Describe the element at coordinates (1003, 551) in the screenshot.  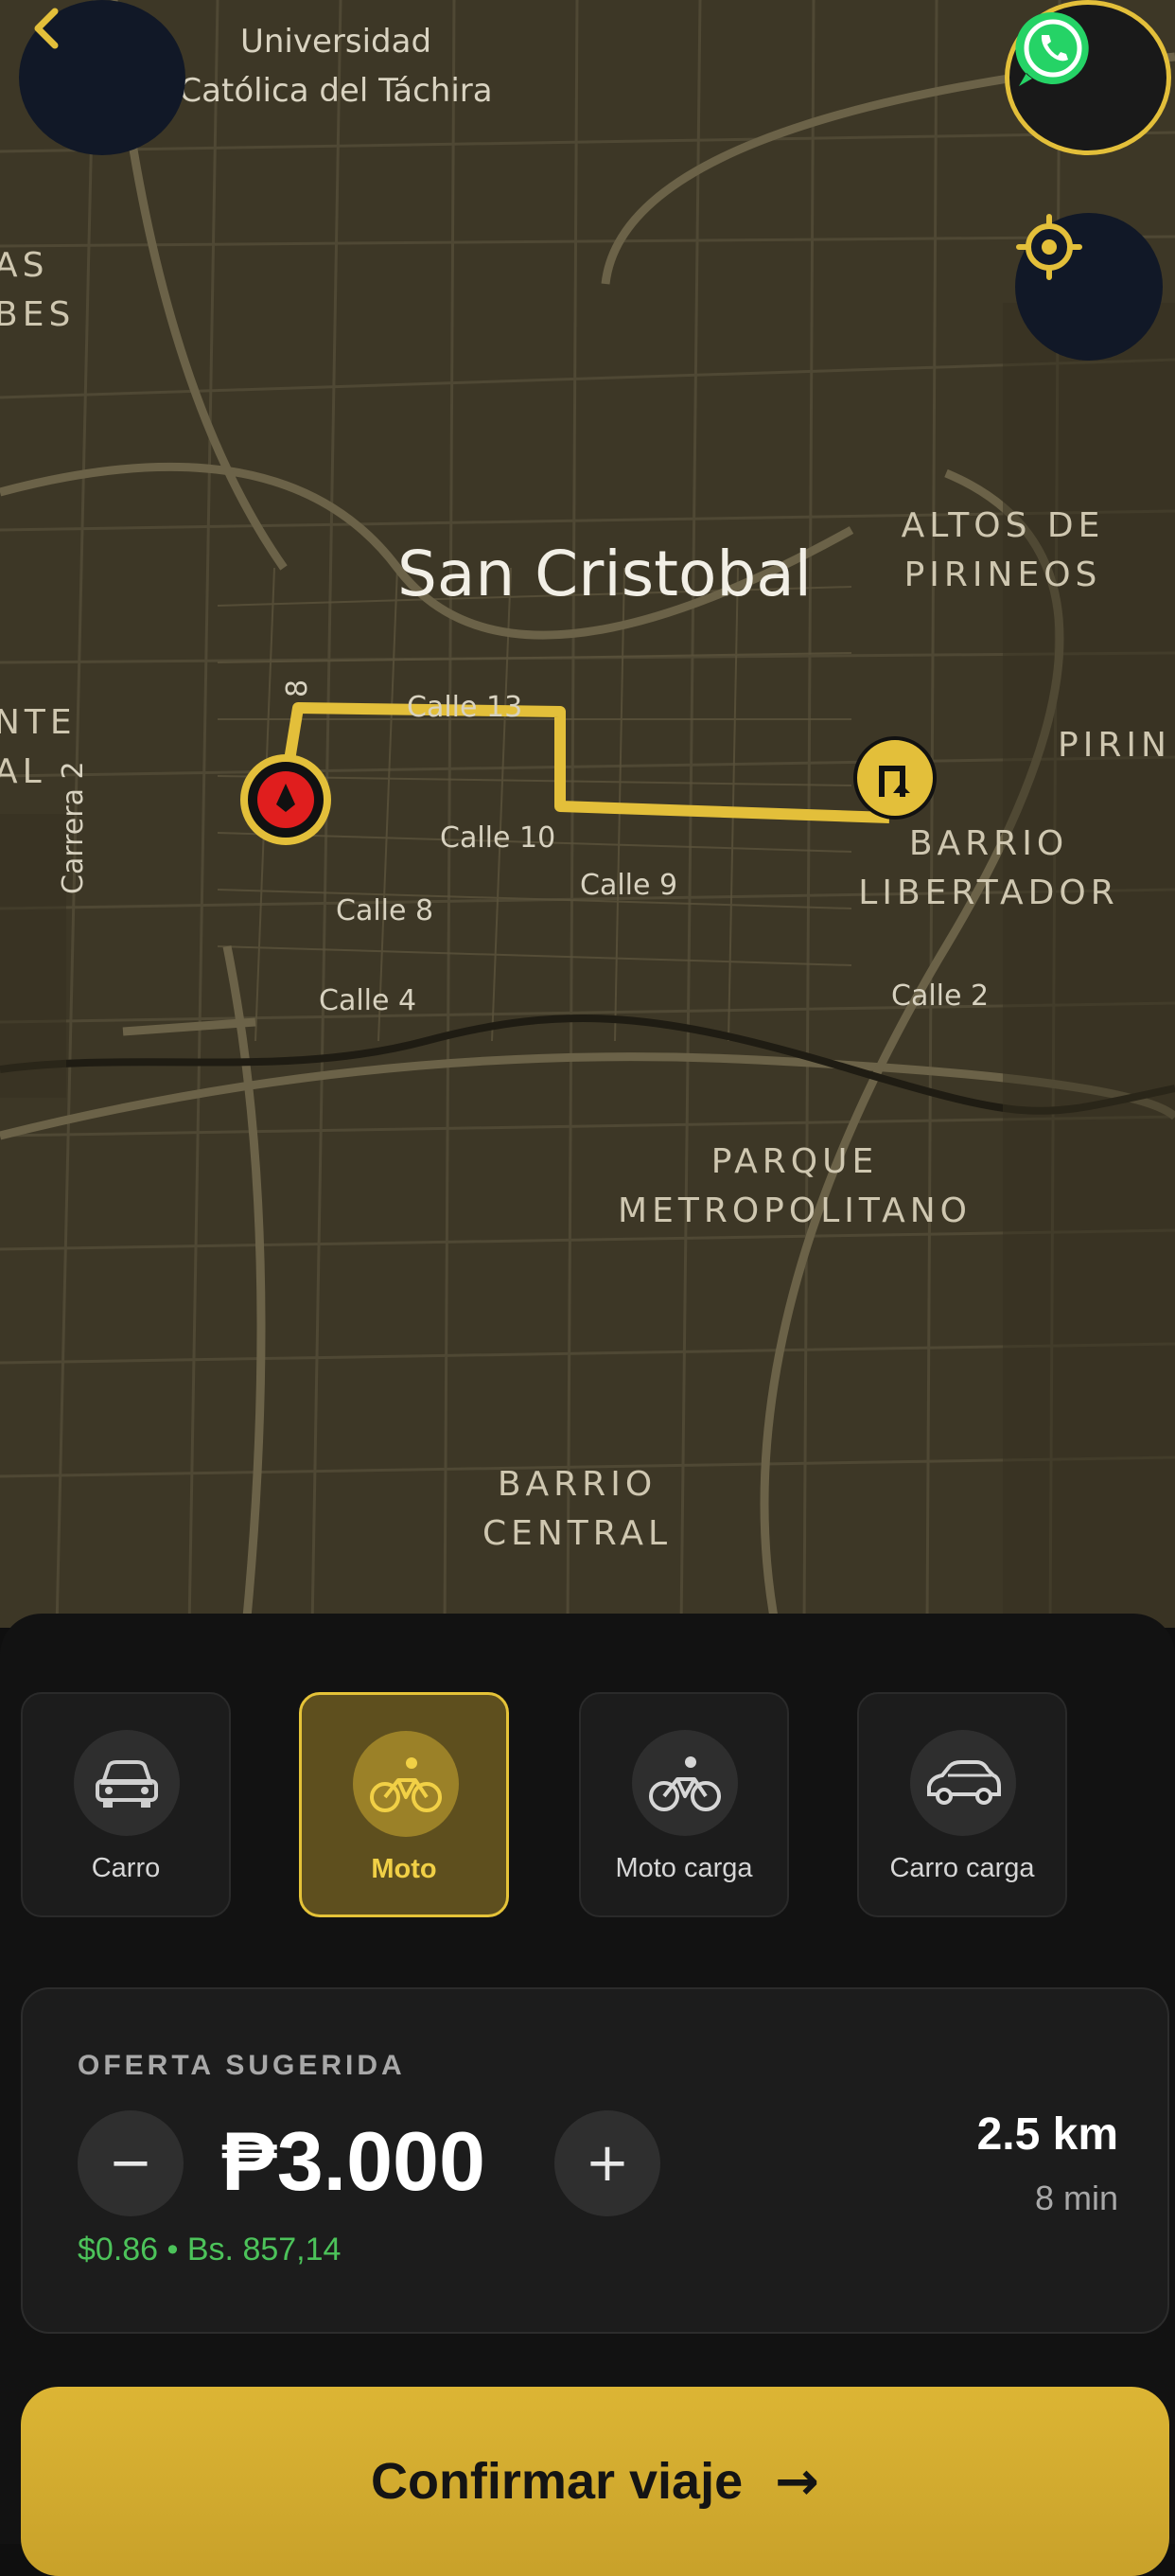
I see `district-altos-de-pirineos: ALTOS DE PIRINEOS` at that location.